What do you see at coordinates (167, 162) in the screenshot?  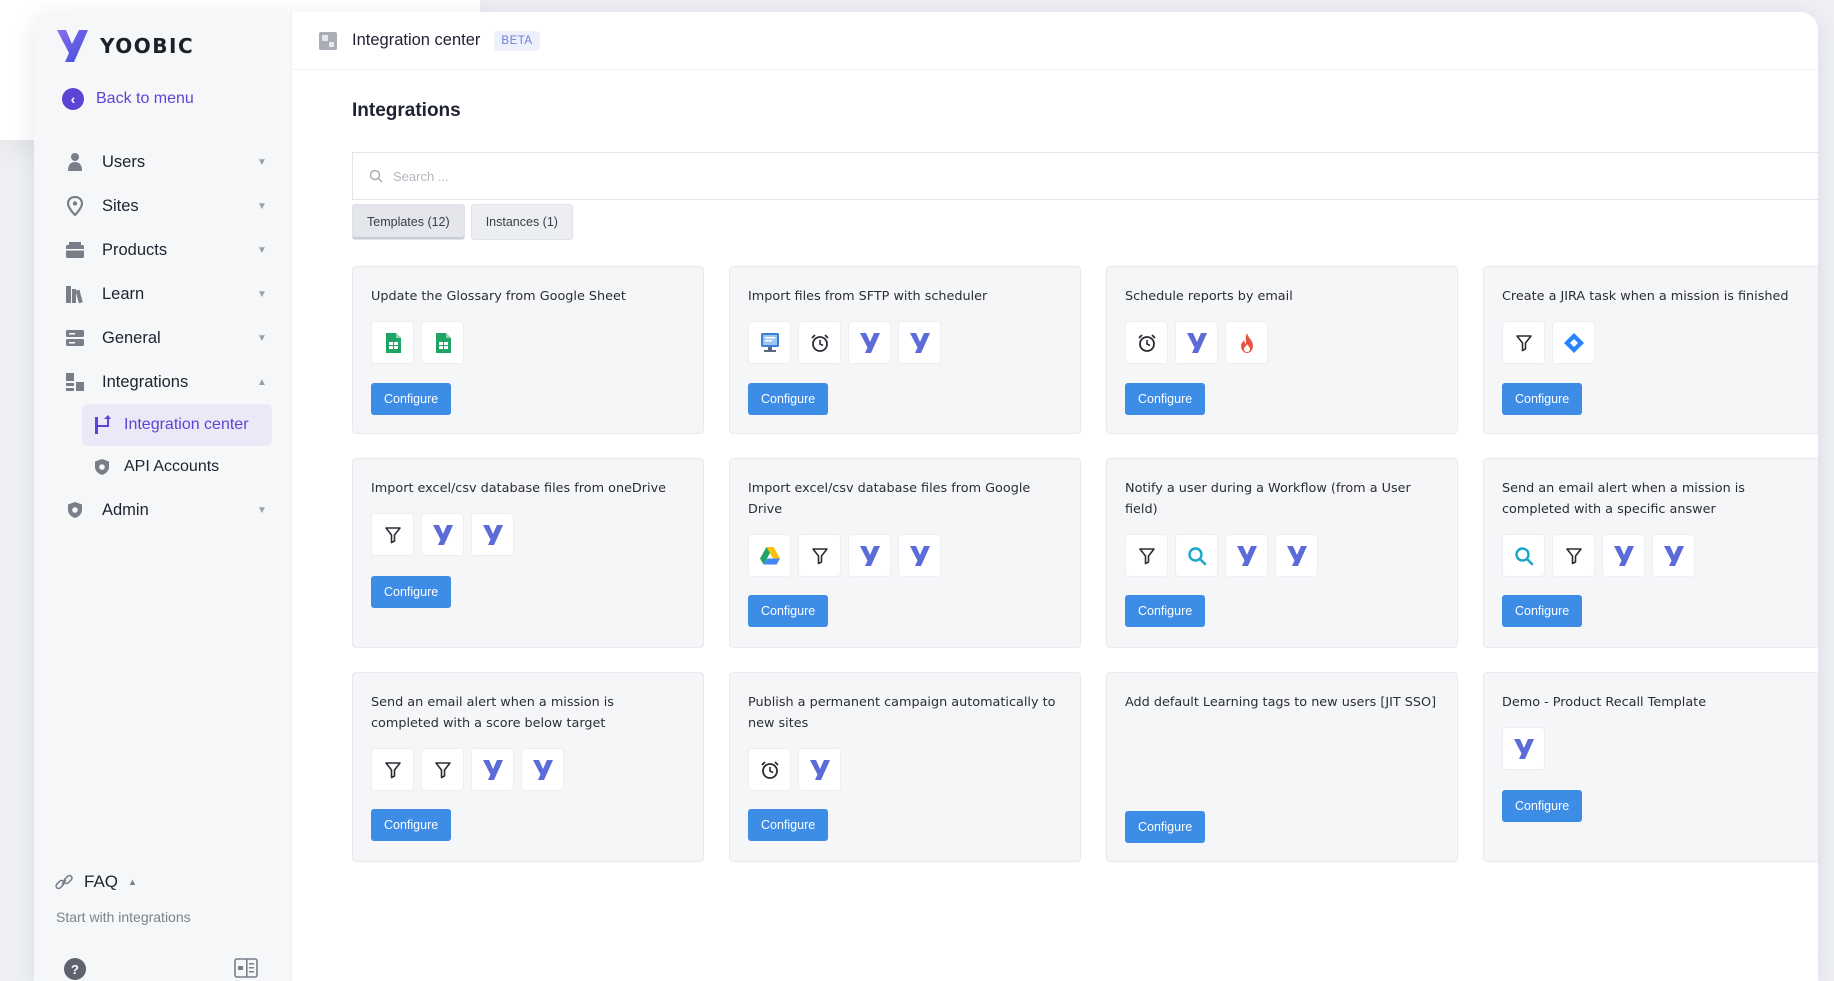 I see `sidebar-item-users: Users ▼` at bounding box center [167, 162].